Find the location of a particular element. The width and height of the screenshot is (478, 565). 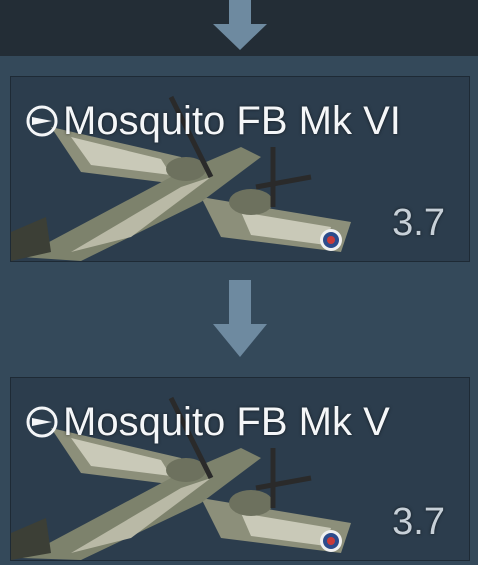

research-arrow-top is located at coordinates (239, 28).